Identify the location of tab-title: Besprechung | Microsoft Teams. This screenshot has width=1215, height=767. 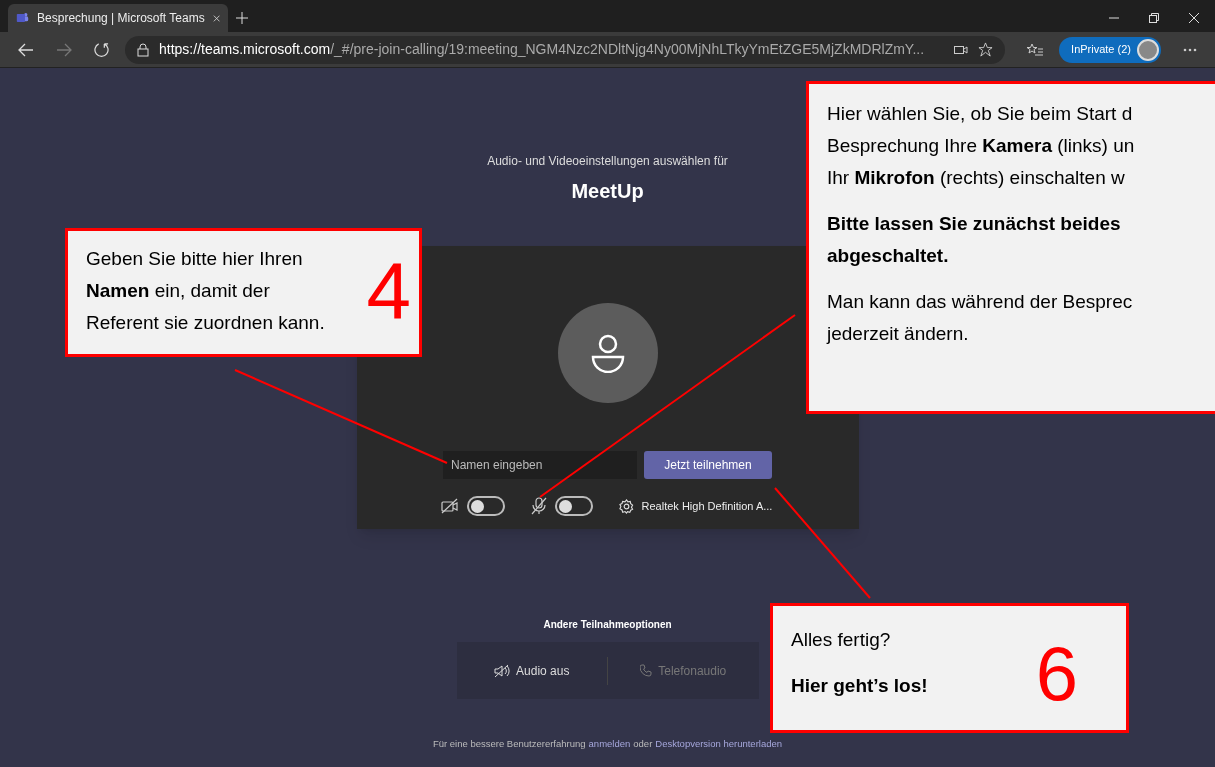
(121, 18).